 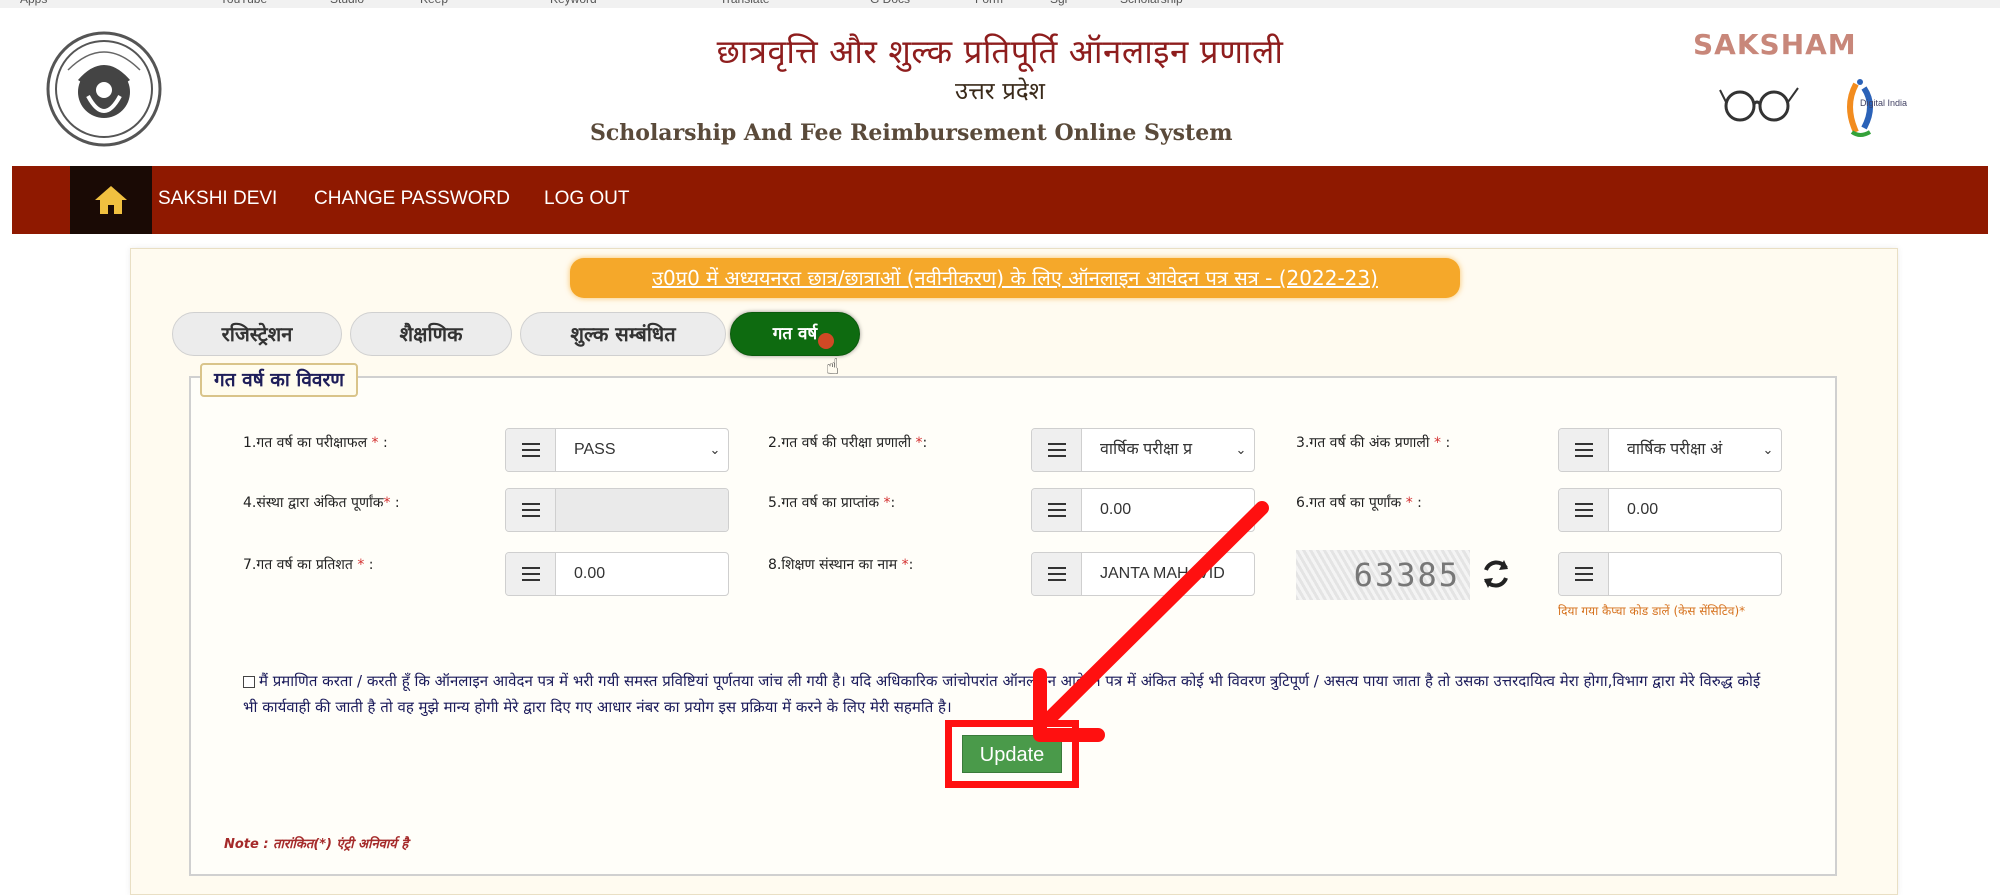 What do you see at coordinates (1759, 104) in the screenshot?
I see `swachh-bharat-glasses-icon` at bounding box center [1759, 104].